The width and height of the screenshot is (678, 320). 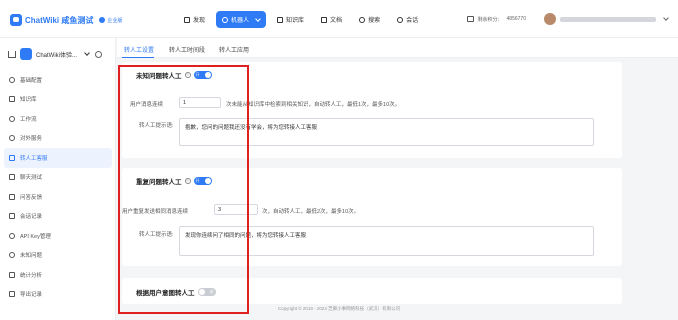 I want to click on sidebar-item-statistics: 统计分析, so click(x=58, y=275).